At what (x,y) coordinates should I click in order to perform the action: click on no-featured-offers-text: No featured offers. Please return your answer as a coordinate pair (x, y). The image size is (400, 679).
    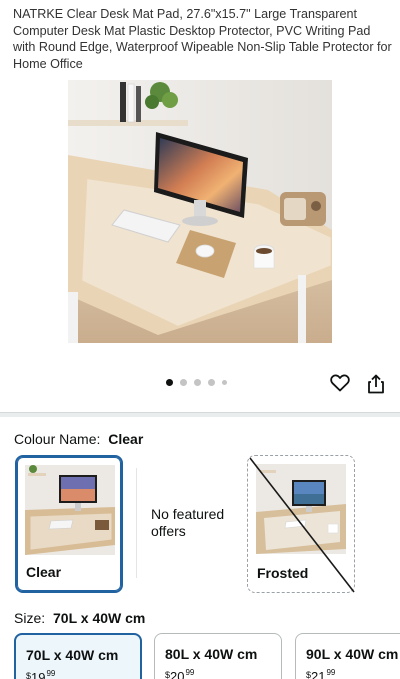
    Looking at the image, I should click on (188, 522).